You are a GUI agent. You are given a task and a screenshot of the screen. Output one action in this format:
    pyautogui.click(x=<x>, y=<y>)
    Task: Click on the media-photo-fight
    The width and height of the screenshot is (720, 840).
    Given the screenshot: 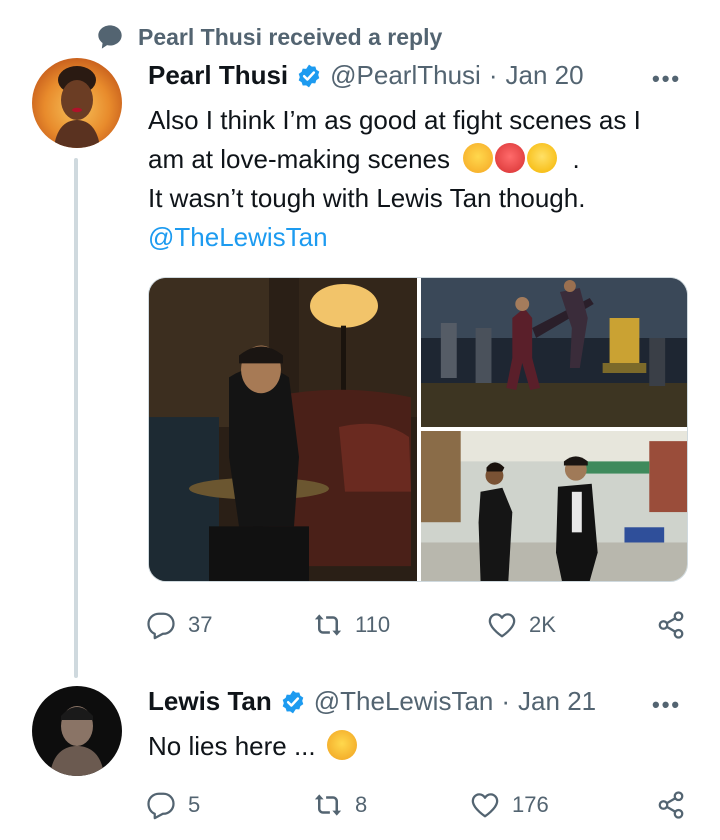 What is the action you would take?
    pyautogui.click(x=554, y=352)
    